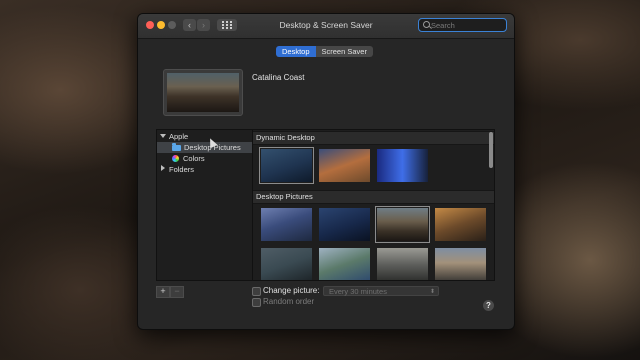 This screenshot has width=640, height=360. I want to click on add-folder-button: +, so click(163, 292).